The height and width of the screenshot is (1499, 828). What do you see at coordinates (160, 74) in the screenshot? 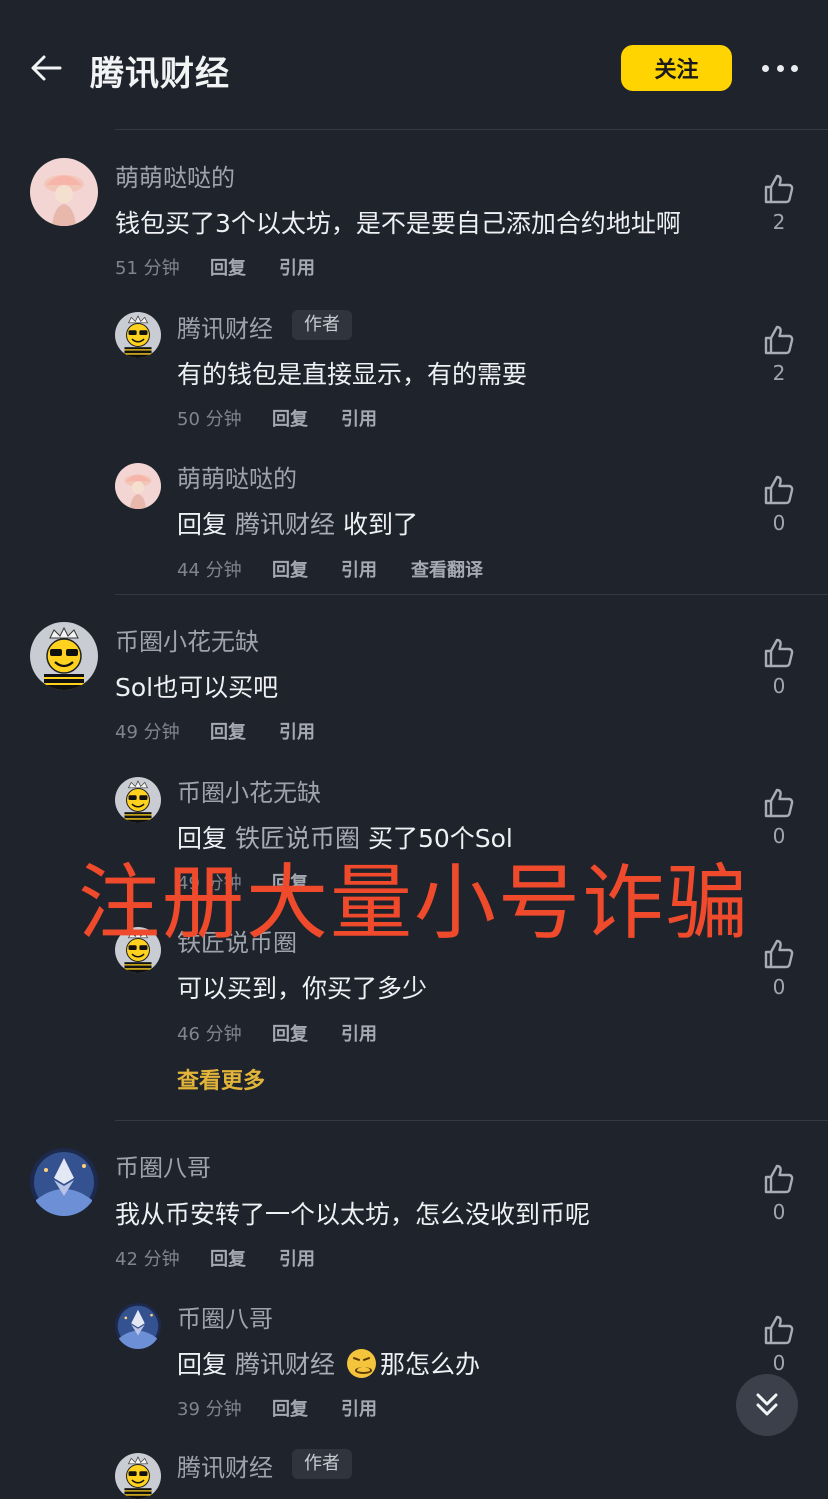
I see `page-title: 腾讯财经` at bounding box center [160, 74].